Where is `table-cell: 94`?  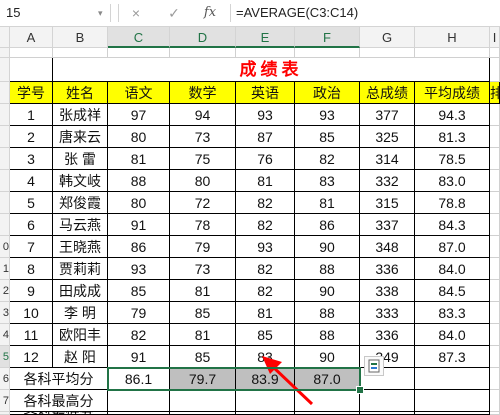 table-cell: 94 is located at coordinates (203, 115).